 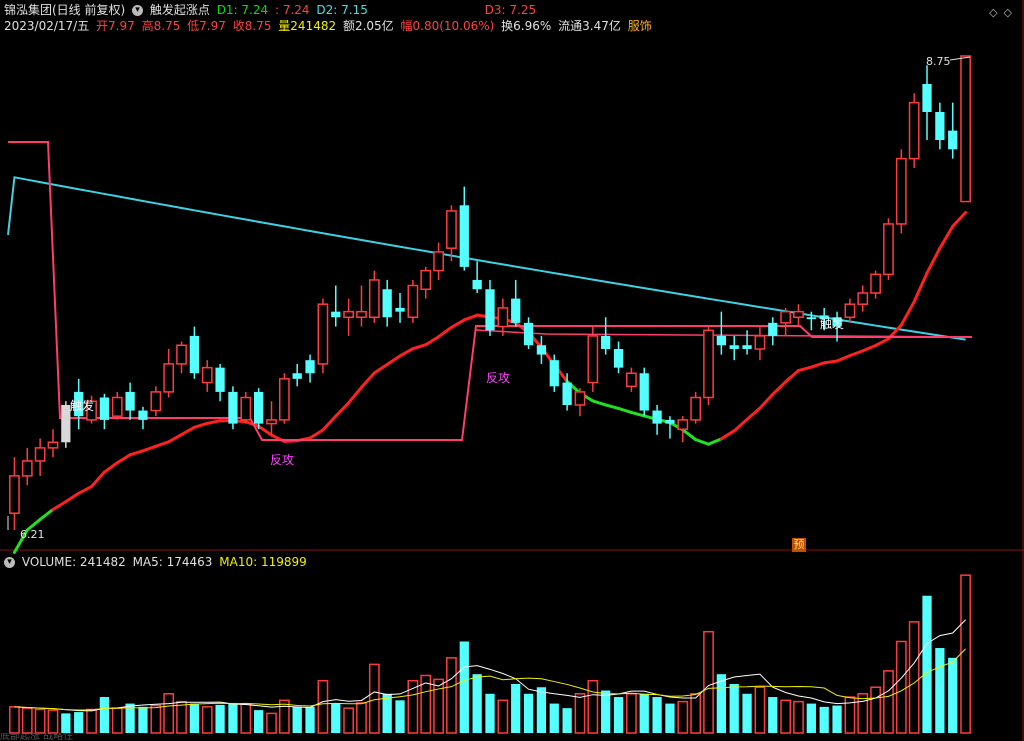 I want to click on price-low-label: 6.21, so click(x=32, y=534).